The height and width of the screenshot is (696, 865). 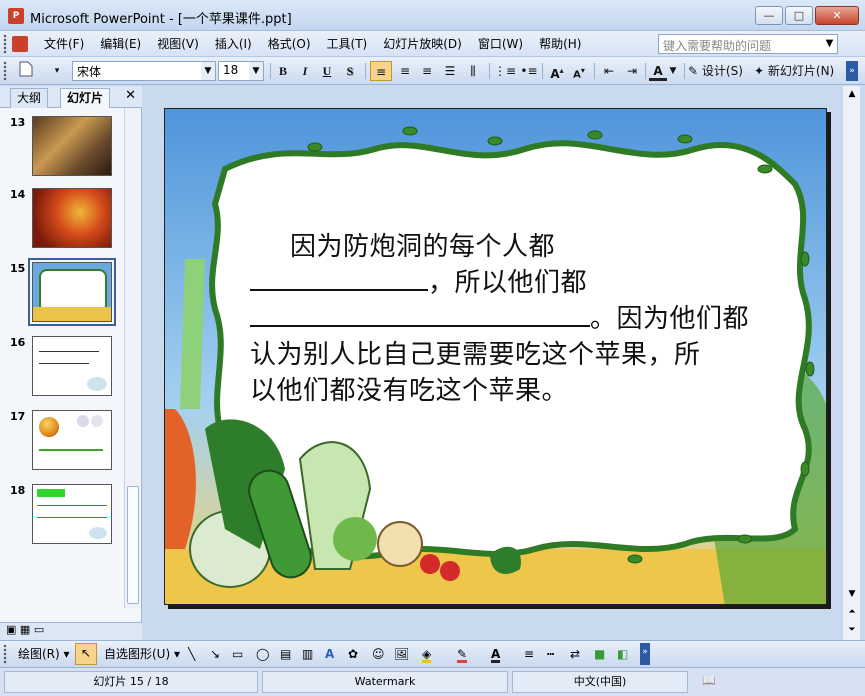 I want to click on select-pointer-icon: ↖, so click(x=86, y=654).